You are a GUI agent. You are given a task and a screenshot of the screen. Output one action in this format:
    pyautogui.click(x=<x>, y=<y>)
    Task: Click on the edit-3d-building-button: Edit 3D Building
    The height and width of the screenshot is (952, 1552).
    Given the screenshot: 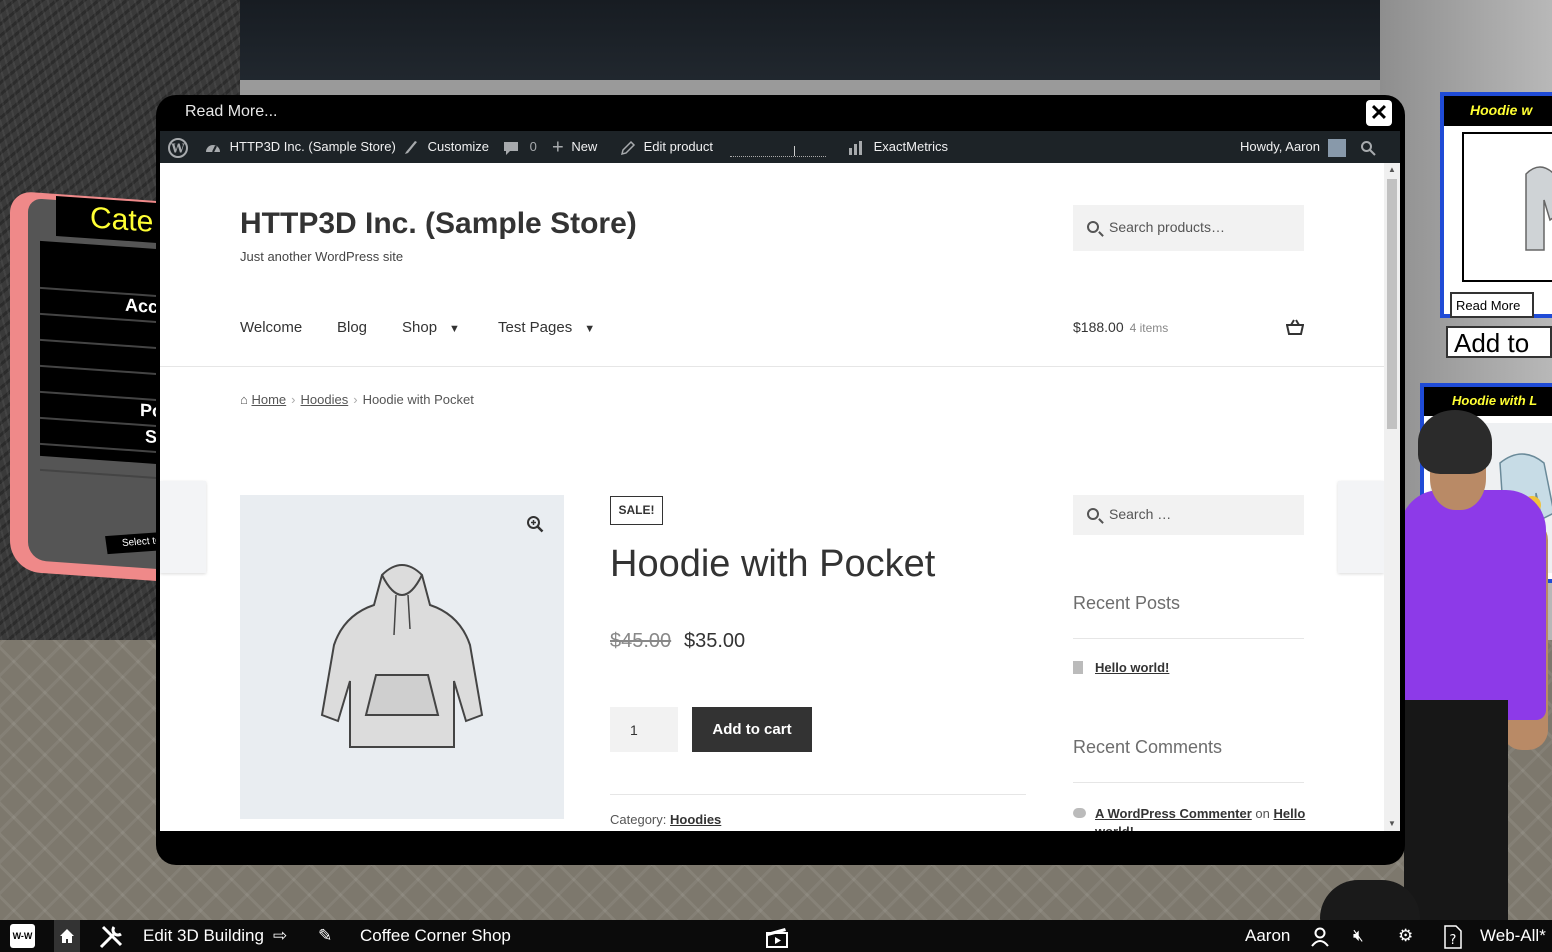 What is the action you would take?
    pyautogui.click(x=203, y=936)
    